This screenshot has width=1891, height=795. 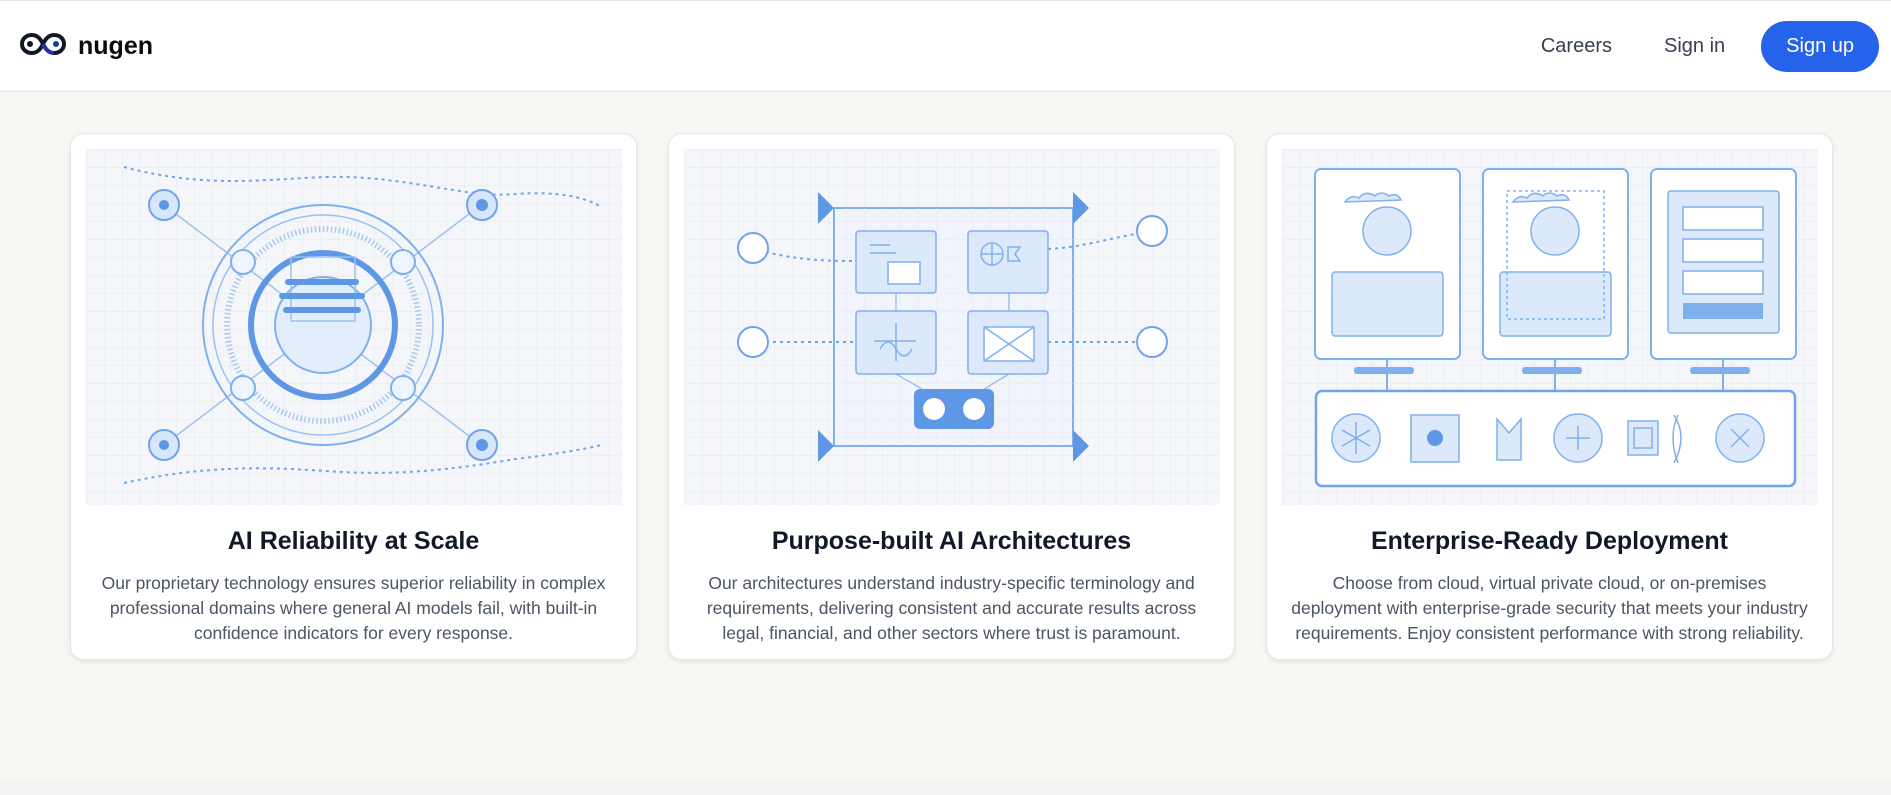 What do you see at coordinates (43, 46) in the screenshot?
I see `infinity-loop-icon` at bounding box center [43, 46].